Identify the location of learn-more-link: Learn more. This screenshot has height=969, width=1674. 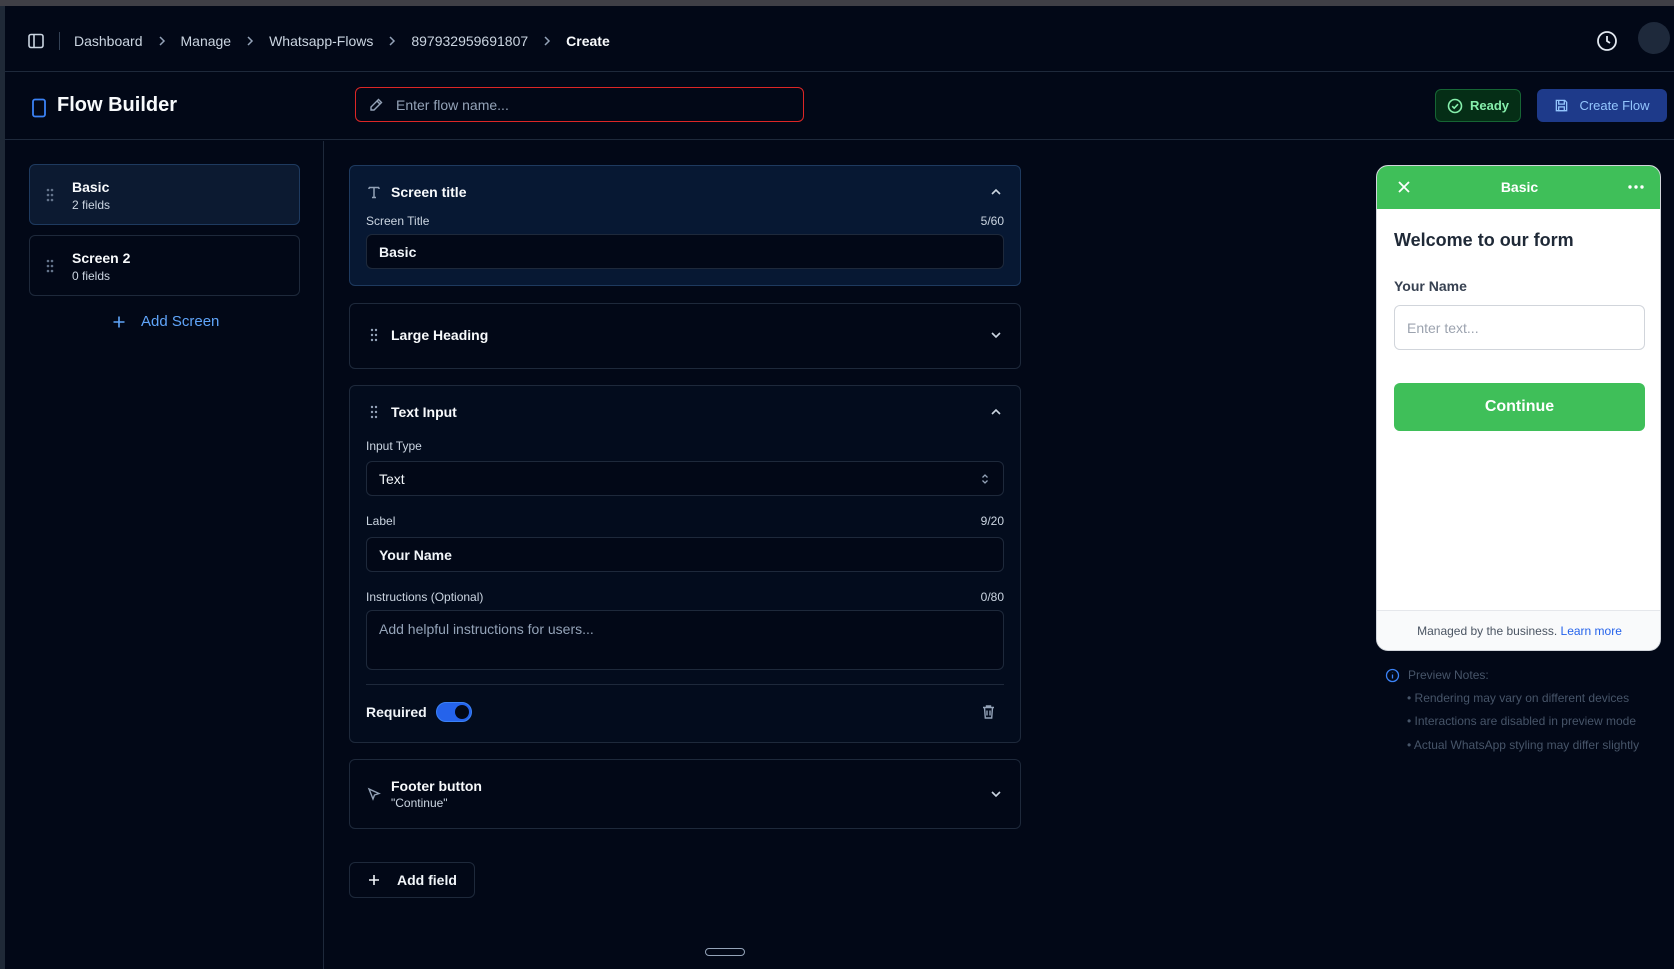
(1591, 631).